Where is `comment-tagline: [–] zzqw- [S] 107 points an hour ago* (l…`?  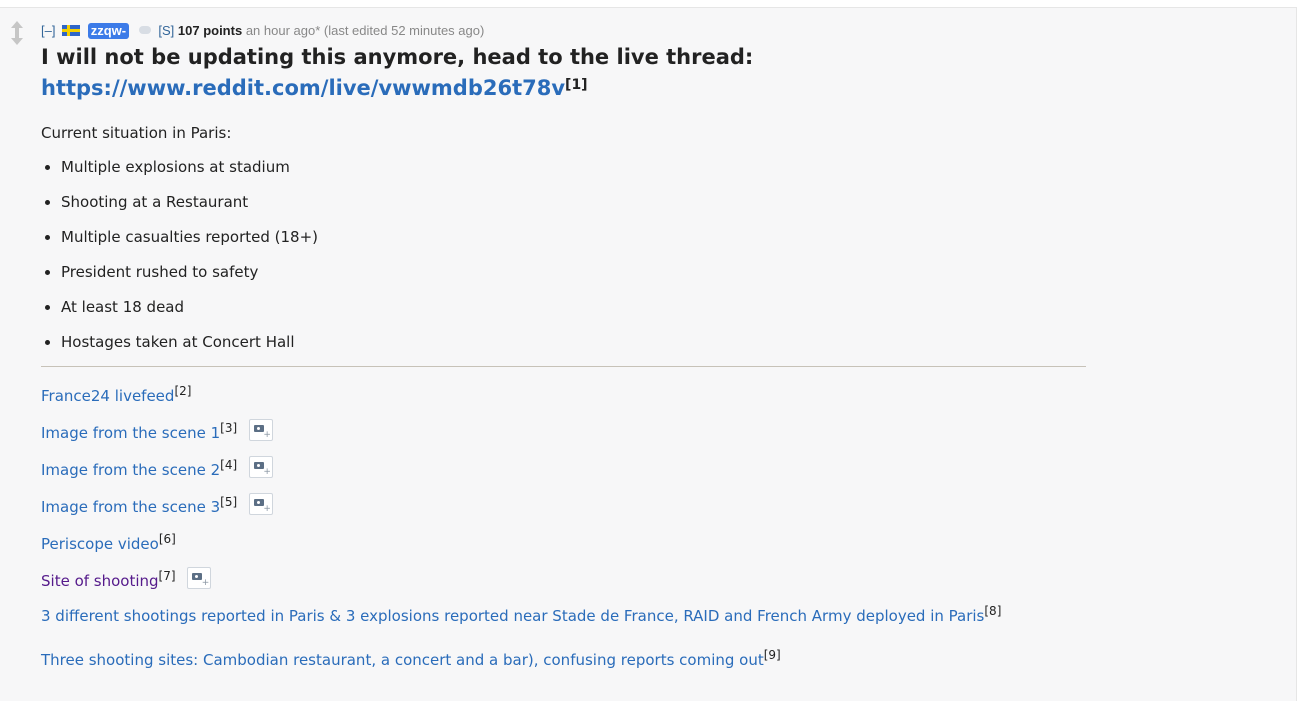 comment-tagline: [–] zzqw- [S] 107 points an hour ago* (l… is located at coordinates (656, 31).